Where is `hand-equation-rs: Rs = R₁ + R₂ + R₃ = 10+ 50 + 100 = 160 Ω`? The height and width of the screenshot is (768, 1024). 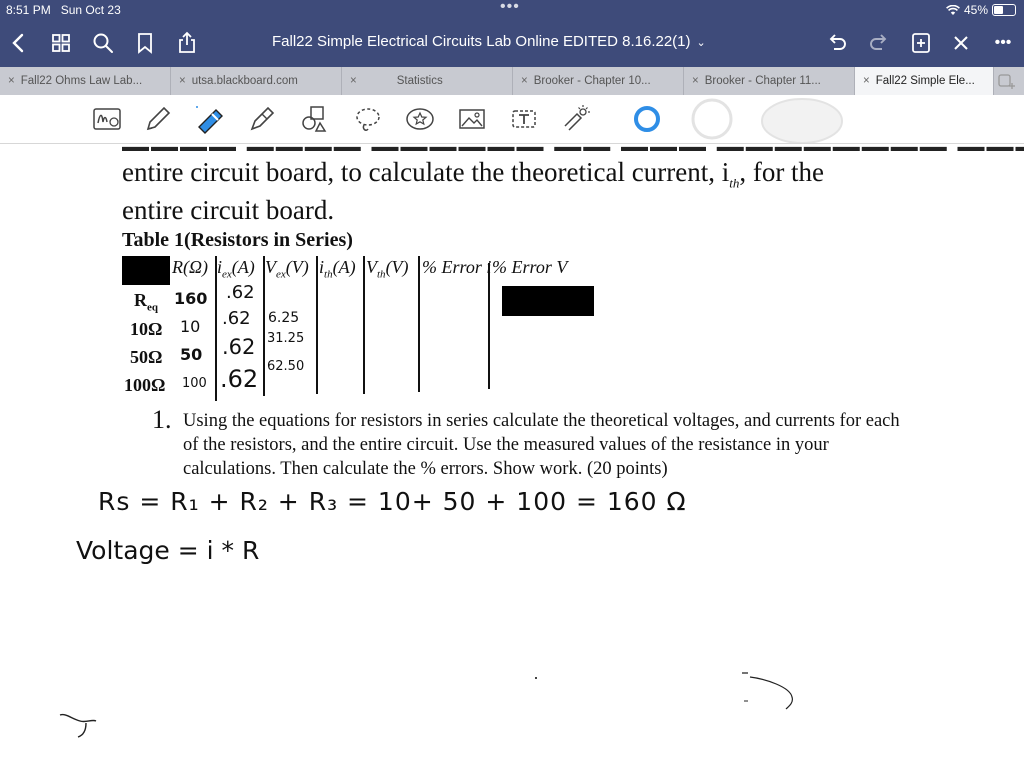 hand-equation-rs: Rs = R₁ + R₂ + R₃ = 10+ 50 + 100 = 160 Ω is located at coordinates (392, 501).